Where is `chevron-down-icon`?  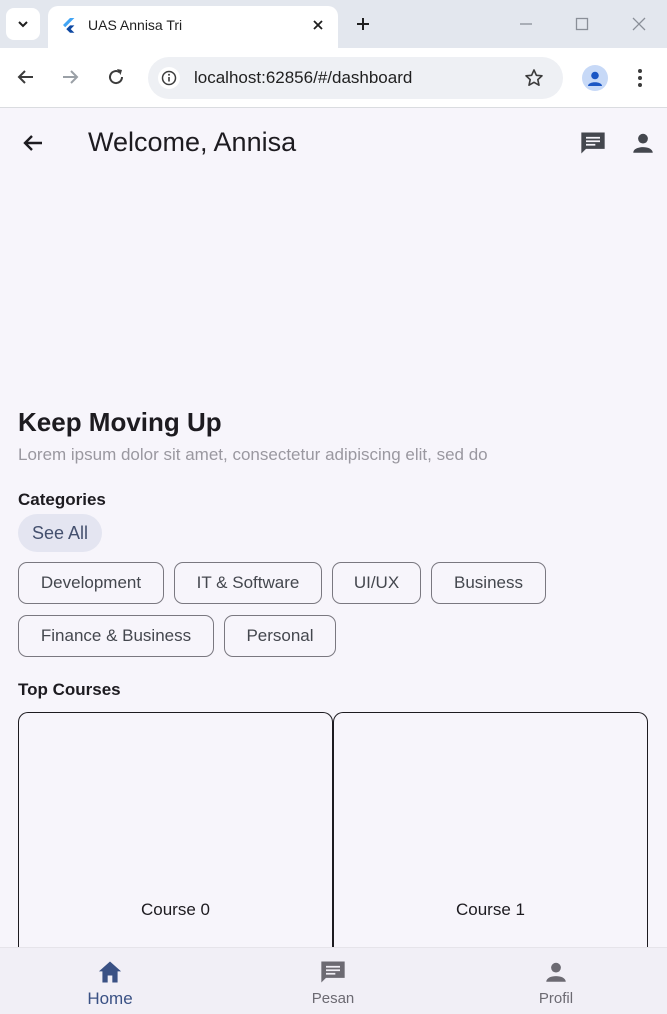
chevron-down-icon is located at coordinates (23, 24).